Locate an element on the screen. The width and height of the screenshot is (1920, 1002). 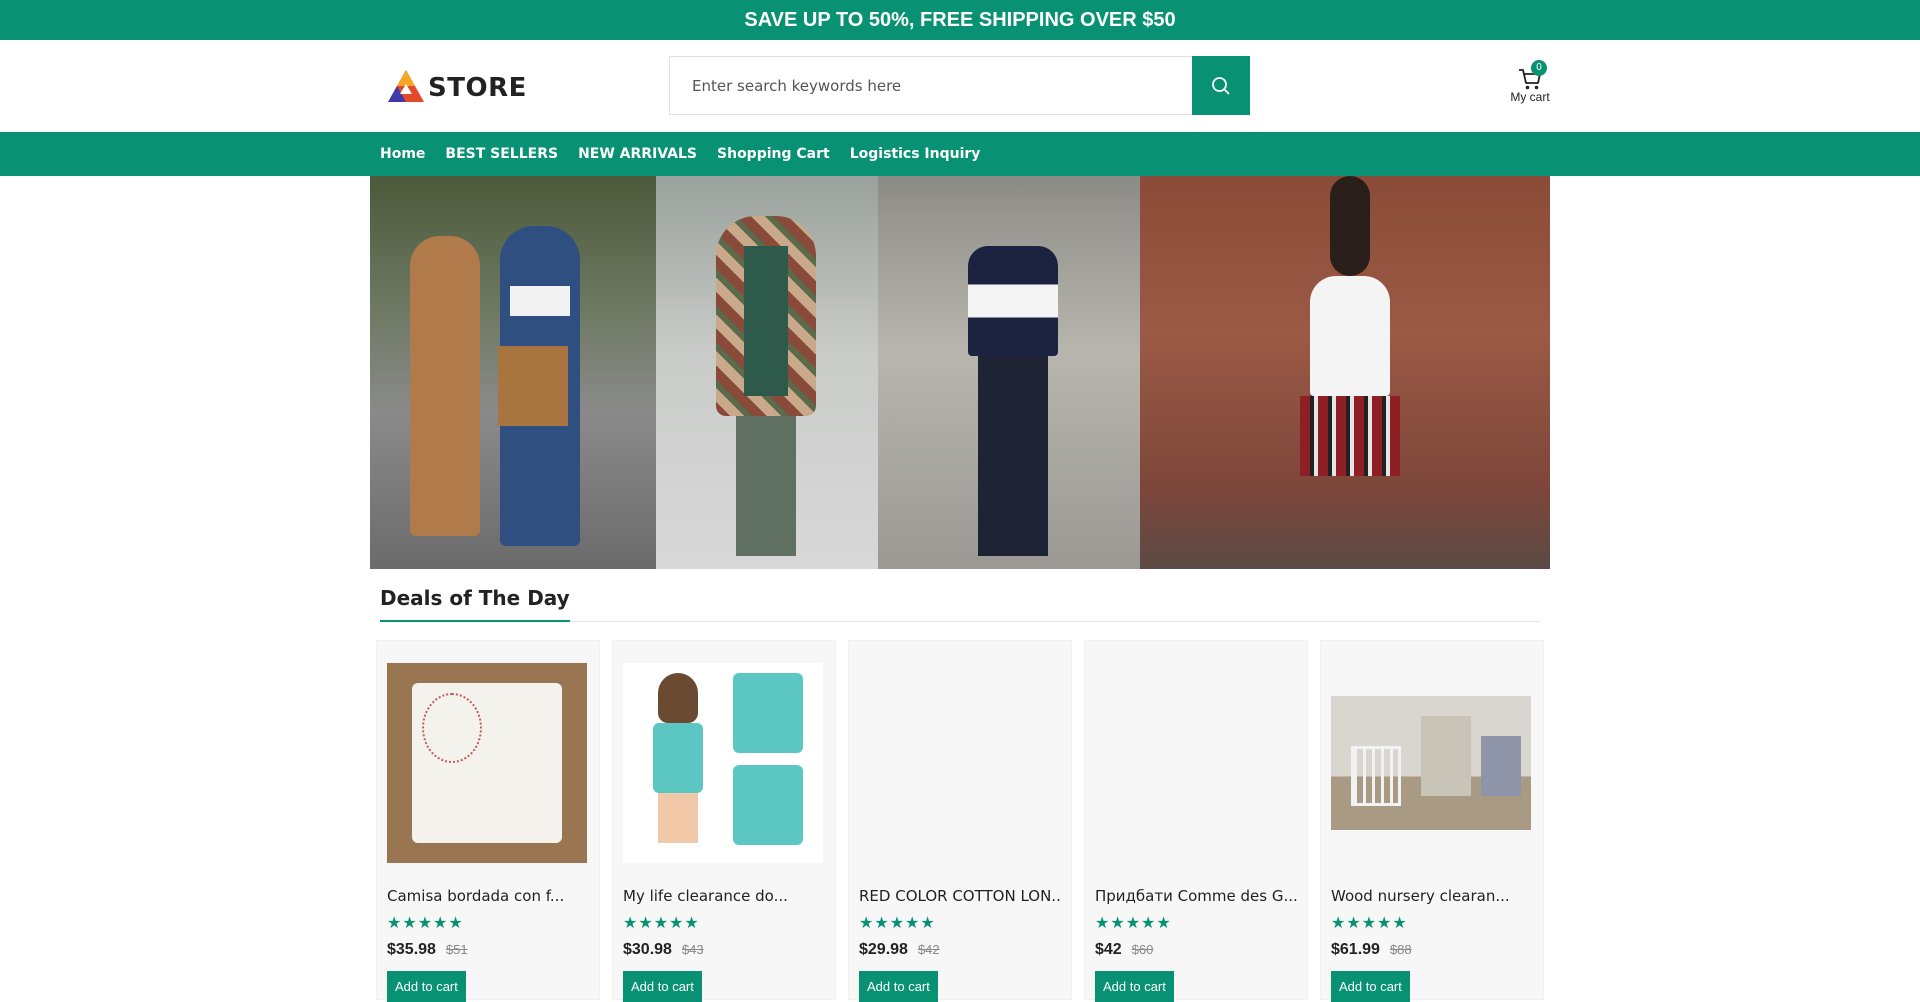
deals-title: Deals of The Day is located at coordinates (475, 604).